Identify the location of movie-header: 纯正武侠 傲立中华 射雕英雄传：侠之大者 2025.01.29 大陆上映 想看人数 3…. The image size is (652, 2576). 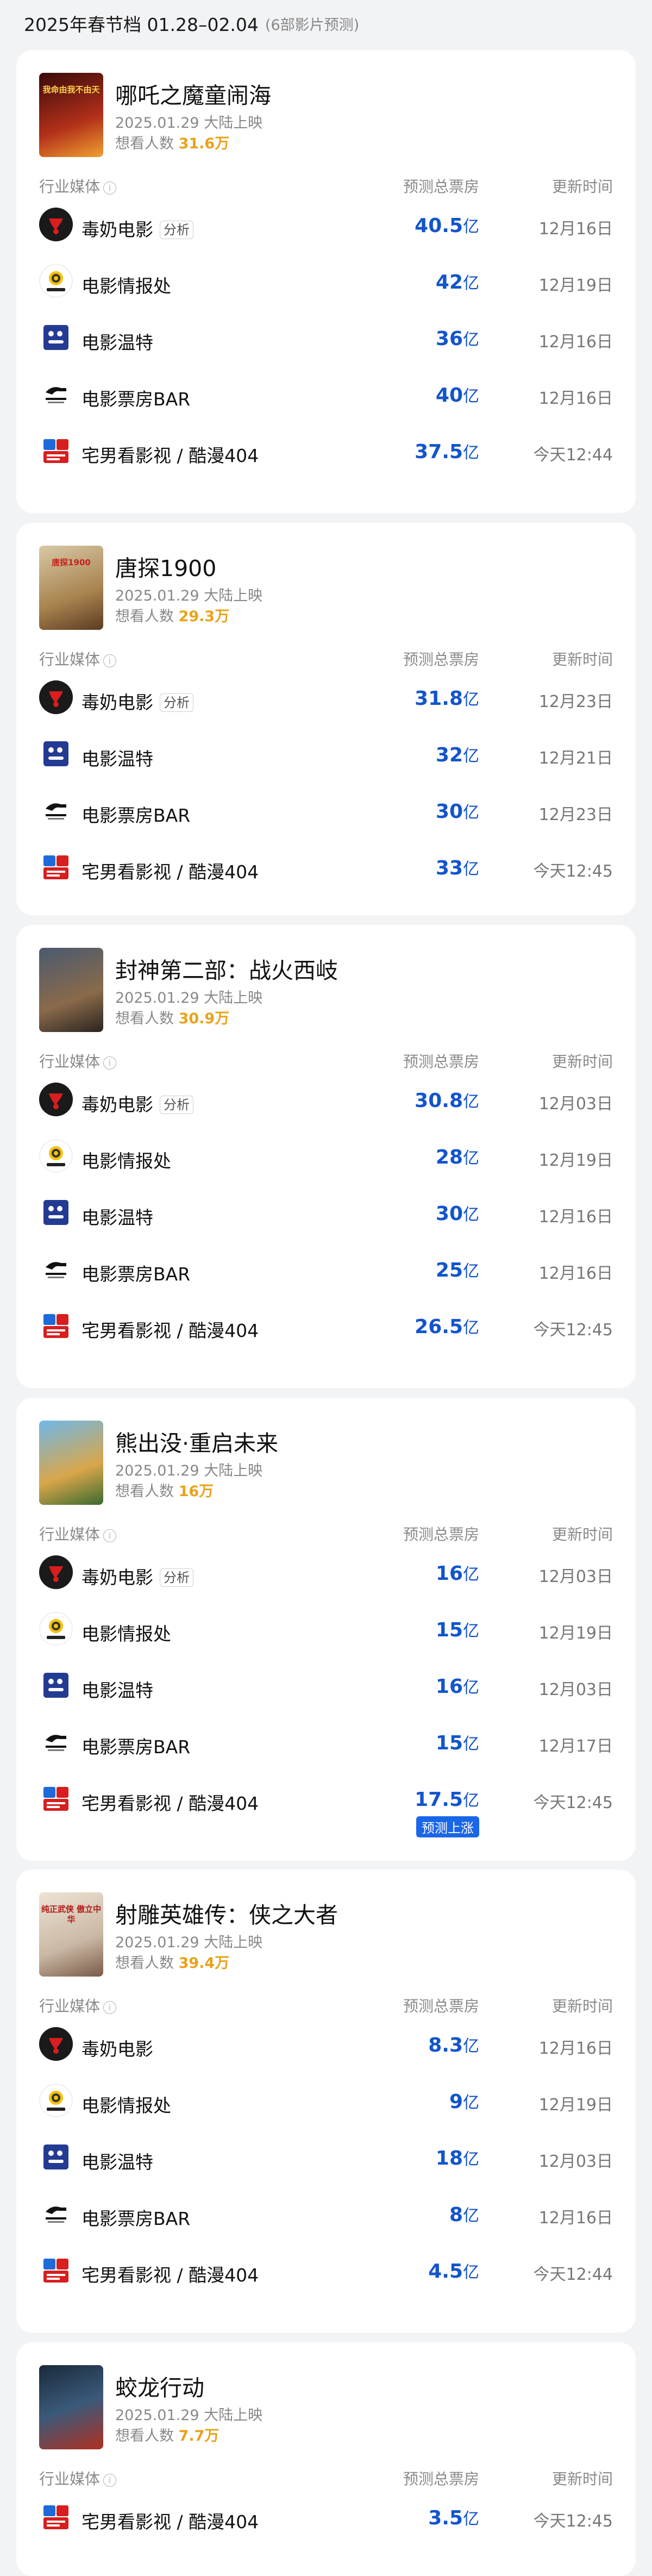
(337, 1938).